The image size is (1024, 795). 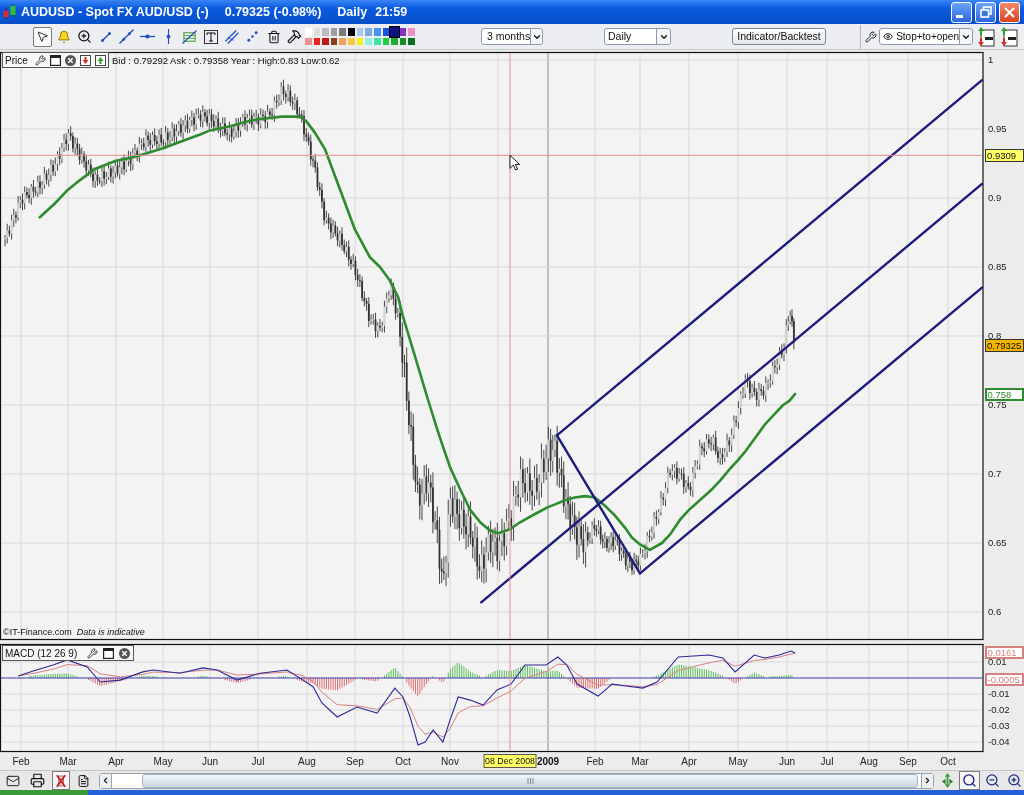 I want to click on parallel-lines-icon, so click(x=231, y=36).